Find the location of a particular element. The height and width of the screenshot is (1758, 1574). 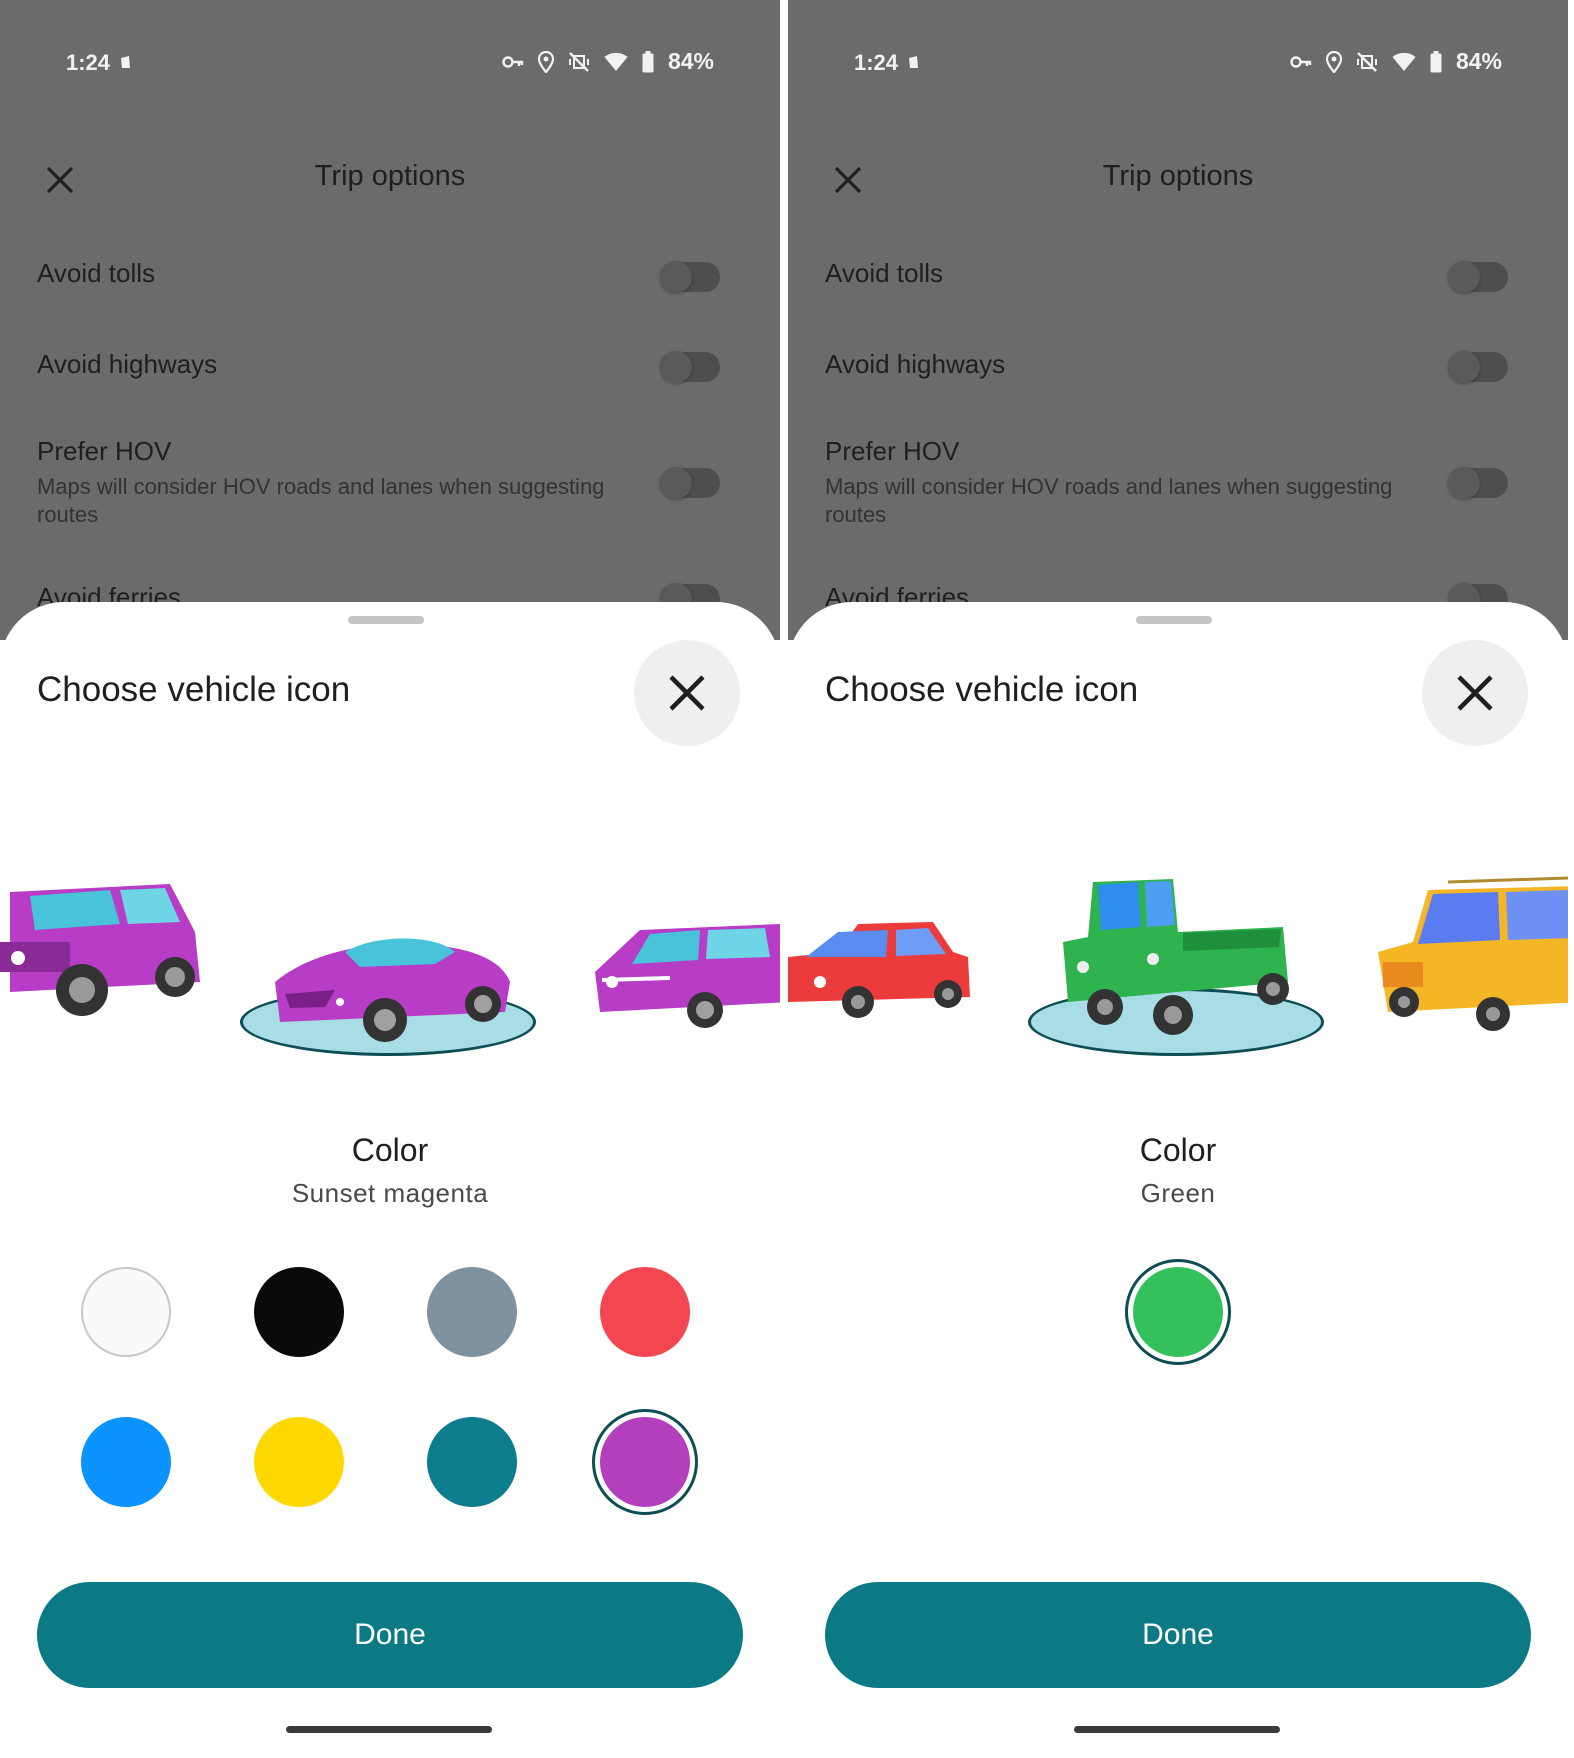

swatch-teal is located at coordinates (472, 1462).